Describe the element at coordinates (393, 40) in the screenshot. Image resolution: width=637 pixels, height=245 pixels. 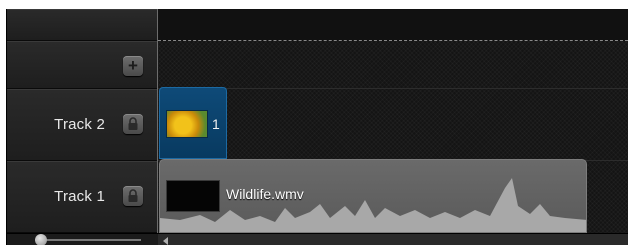
I see `drop-guide-line` at that location.